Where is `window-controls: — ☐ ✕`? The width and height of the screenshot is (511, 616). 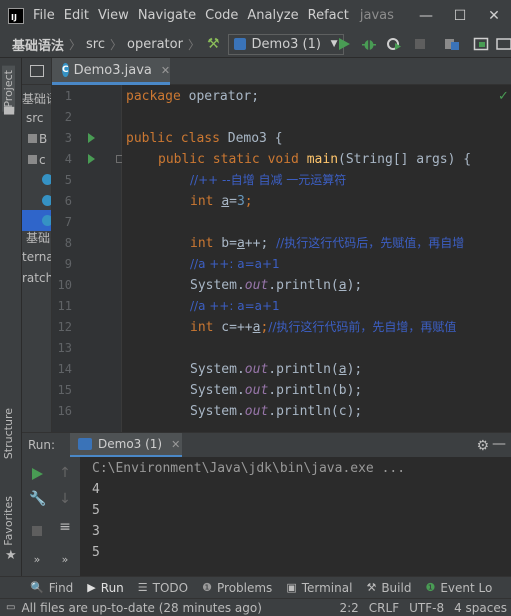 window-controls: — ☐ ✕ is located at coordinates (460, 15).